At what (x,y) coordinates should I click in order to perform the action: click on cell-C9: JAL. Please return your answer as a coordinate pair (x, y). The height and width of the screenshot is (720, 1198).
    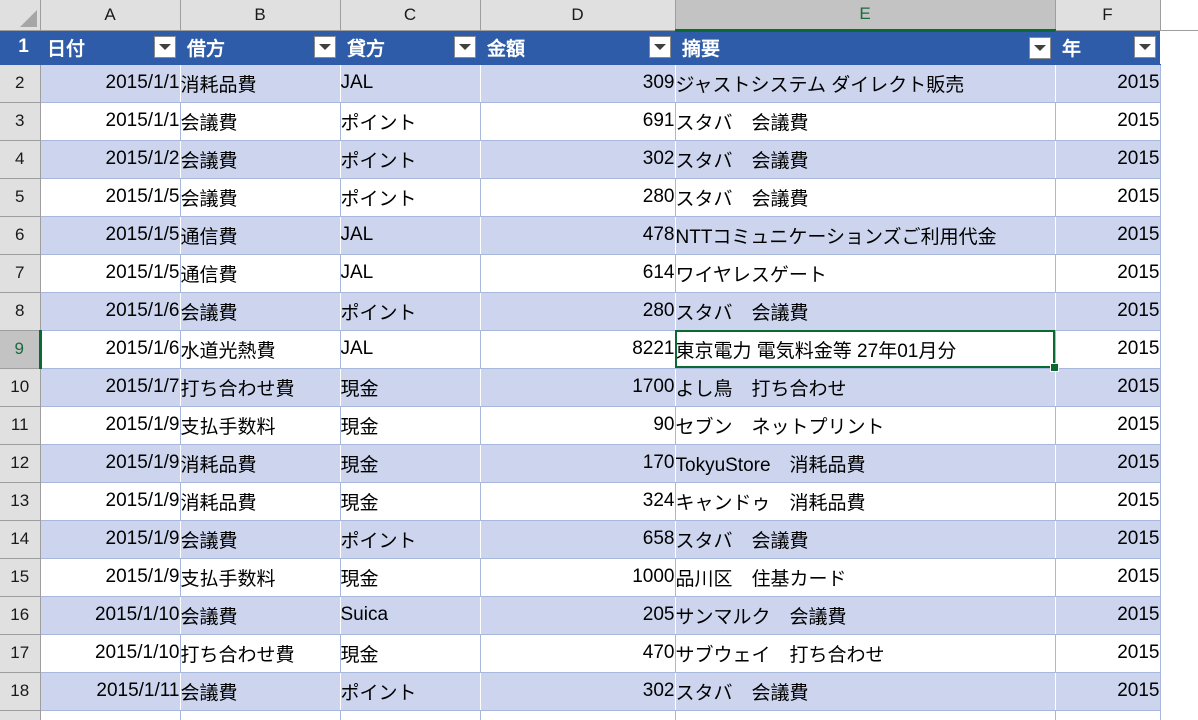
    Looking at the image, I should click on (410, 349).